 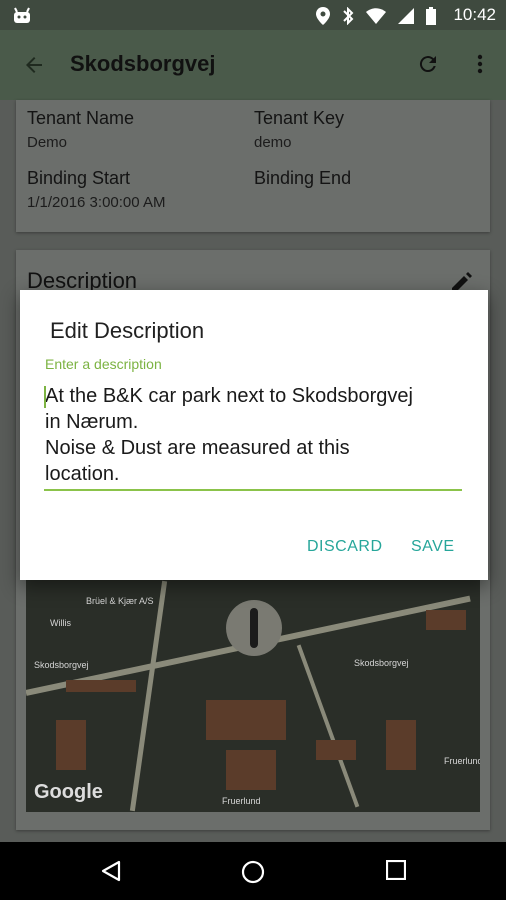 What do you see at coordinates (127, 330) in the screenshot?
I see `dialog-title: Edit Description` at bounding box center [127, 330].